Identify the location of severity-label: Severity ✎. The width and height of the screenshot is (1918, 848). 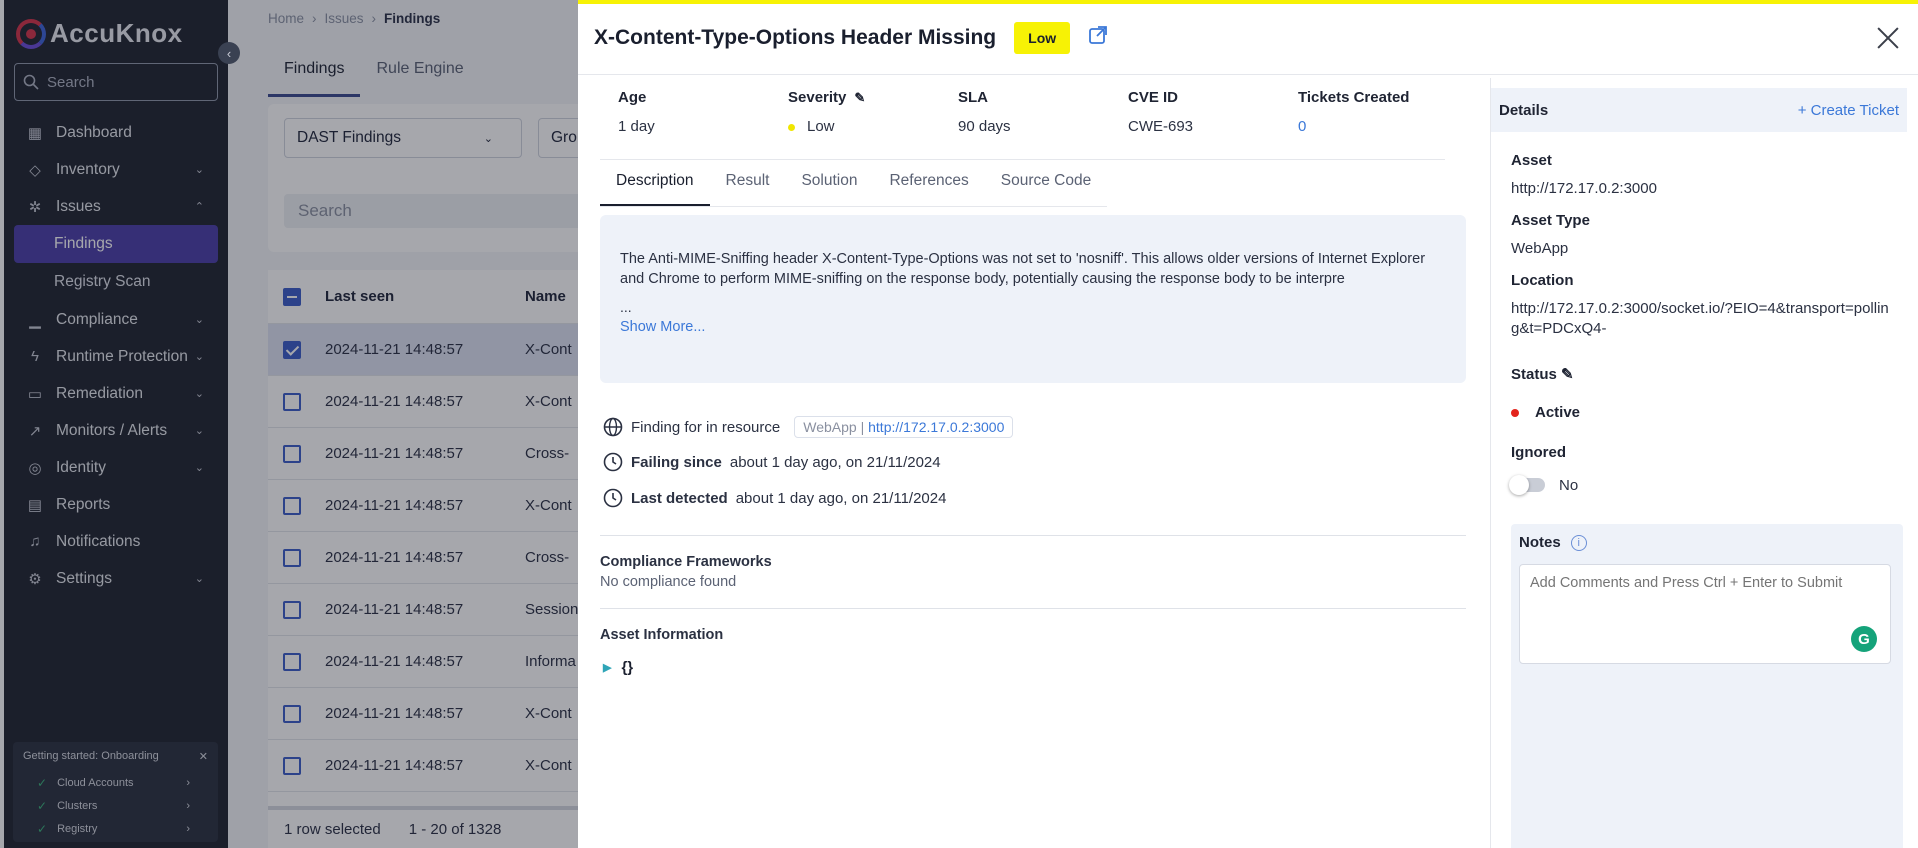
(826, 97).